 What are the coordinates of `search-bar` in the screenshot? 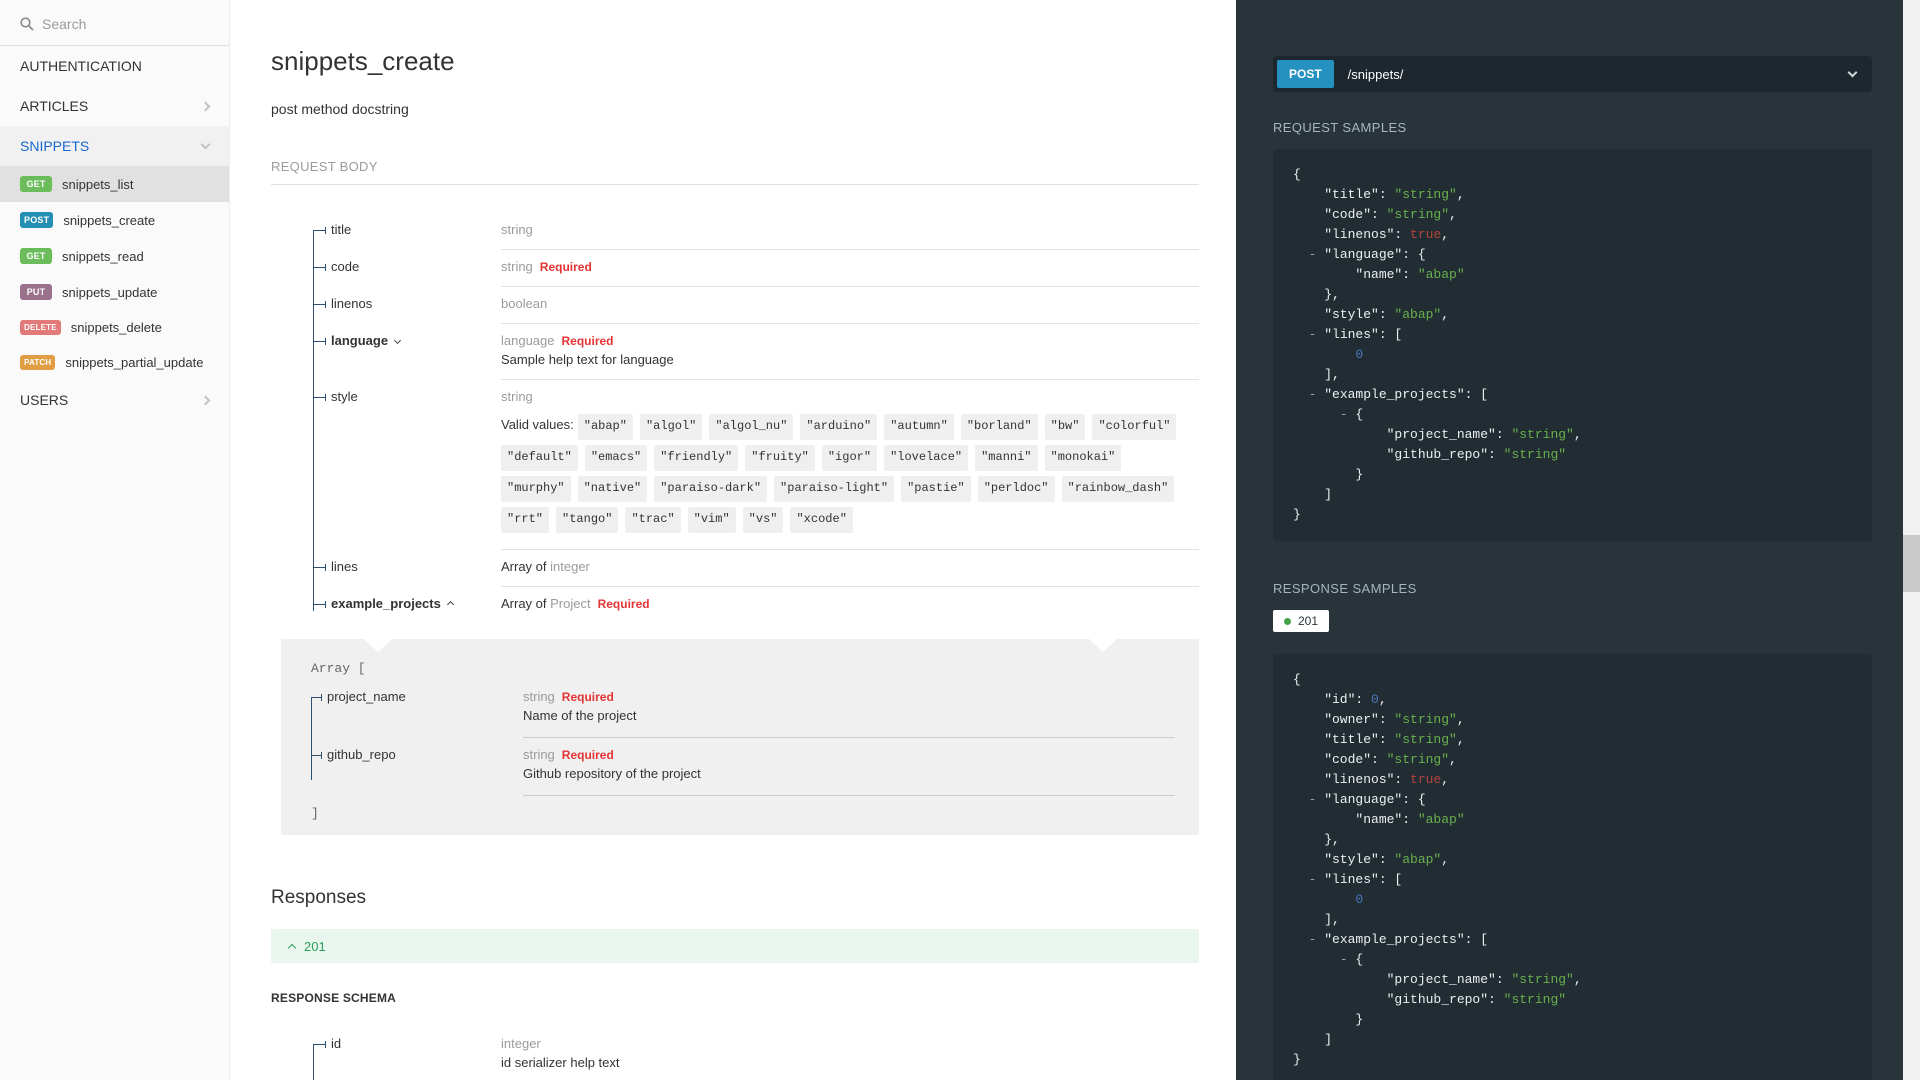 It's located at (114, 23).